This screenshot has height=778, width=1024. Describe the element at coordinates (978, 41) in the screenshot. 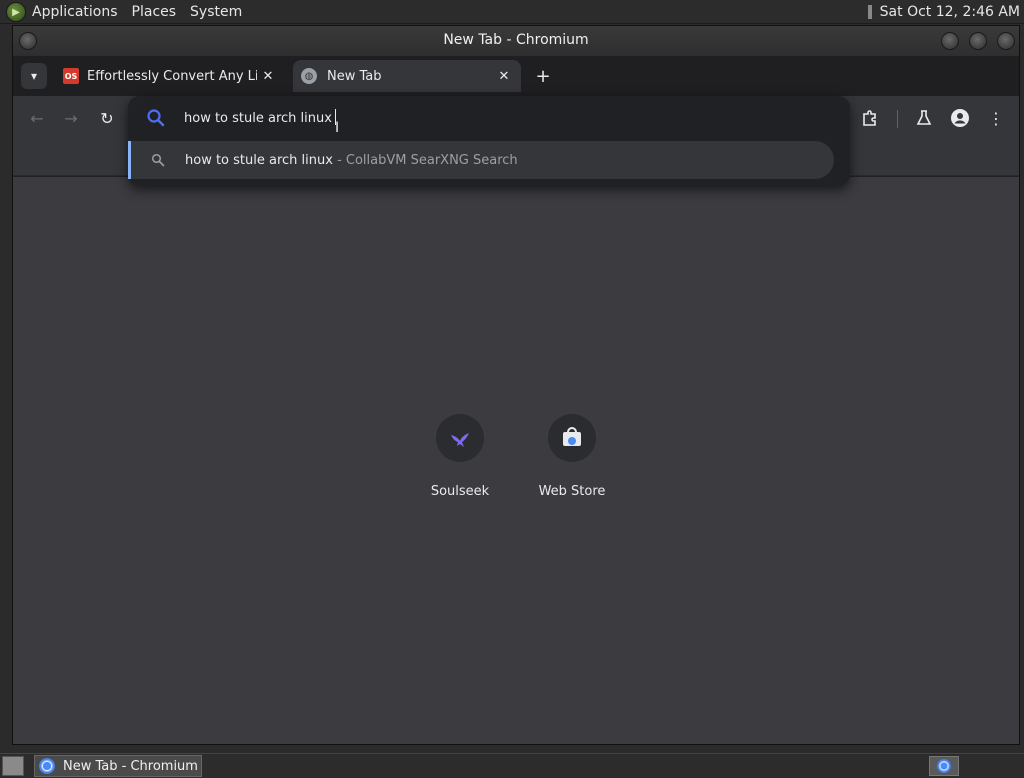

I see `maximize-button` at that location.